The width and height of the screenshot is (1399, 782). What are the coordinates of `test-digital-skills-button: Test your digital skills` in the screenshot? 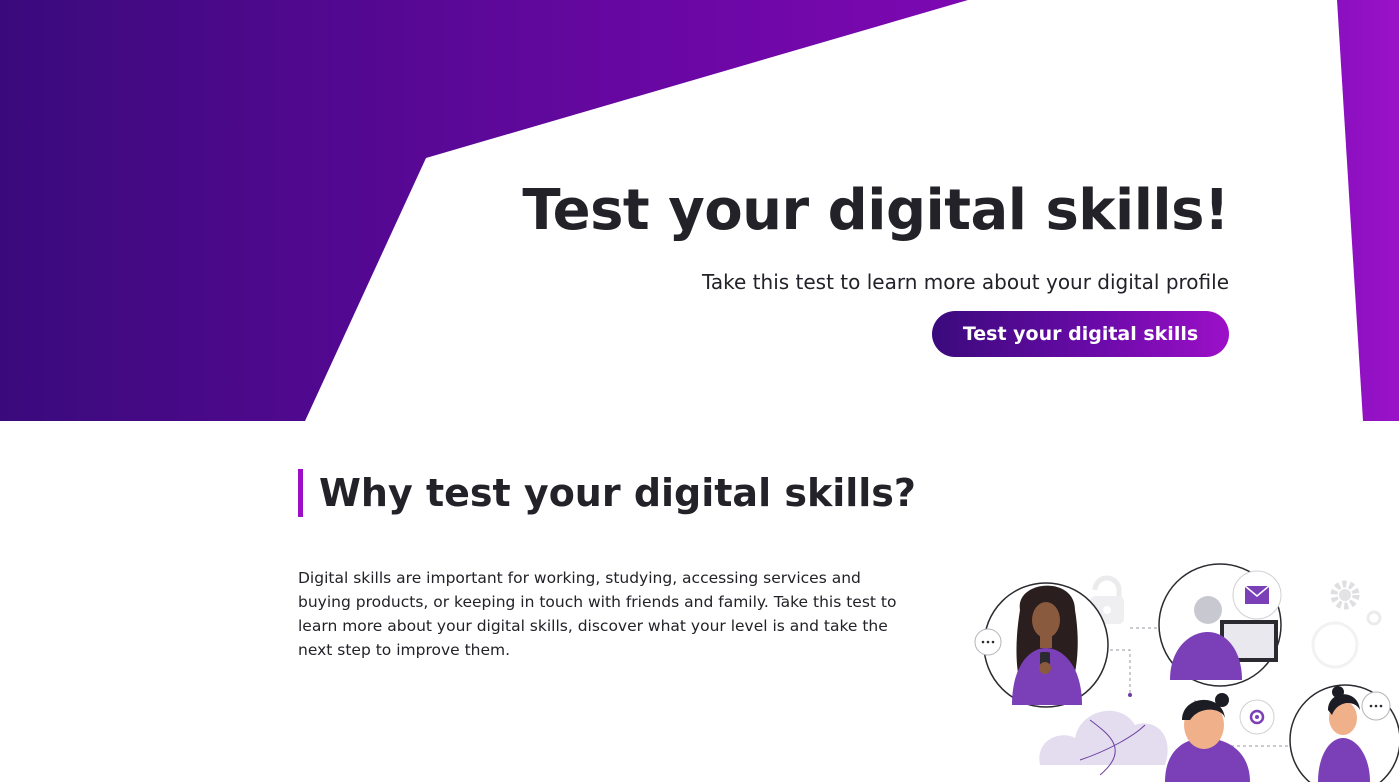 It's located at (1080, 334).